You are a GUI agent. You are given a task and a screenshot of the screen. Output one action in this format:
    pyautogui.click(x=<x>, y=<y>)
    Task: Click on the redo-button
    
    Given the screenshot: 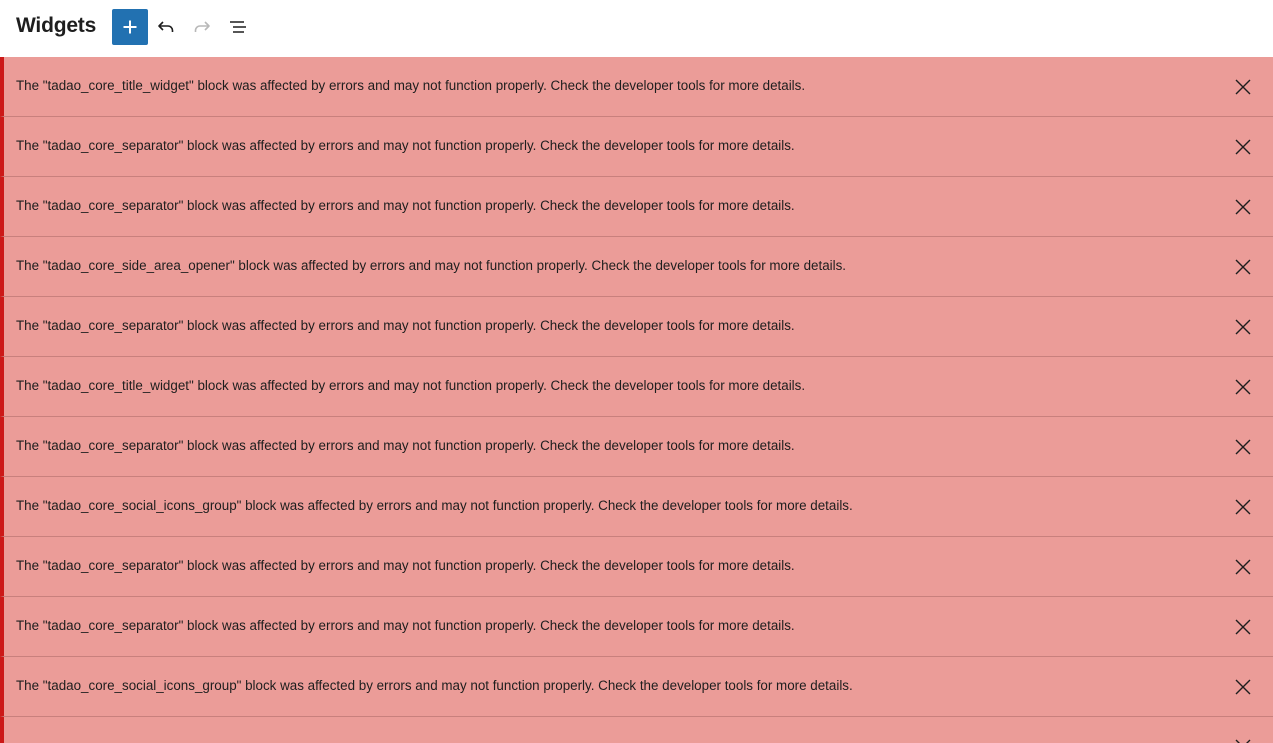 What is the action you would take?
    pyautogui.click(x=202, y=27)
    